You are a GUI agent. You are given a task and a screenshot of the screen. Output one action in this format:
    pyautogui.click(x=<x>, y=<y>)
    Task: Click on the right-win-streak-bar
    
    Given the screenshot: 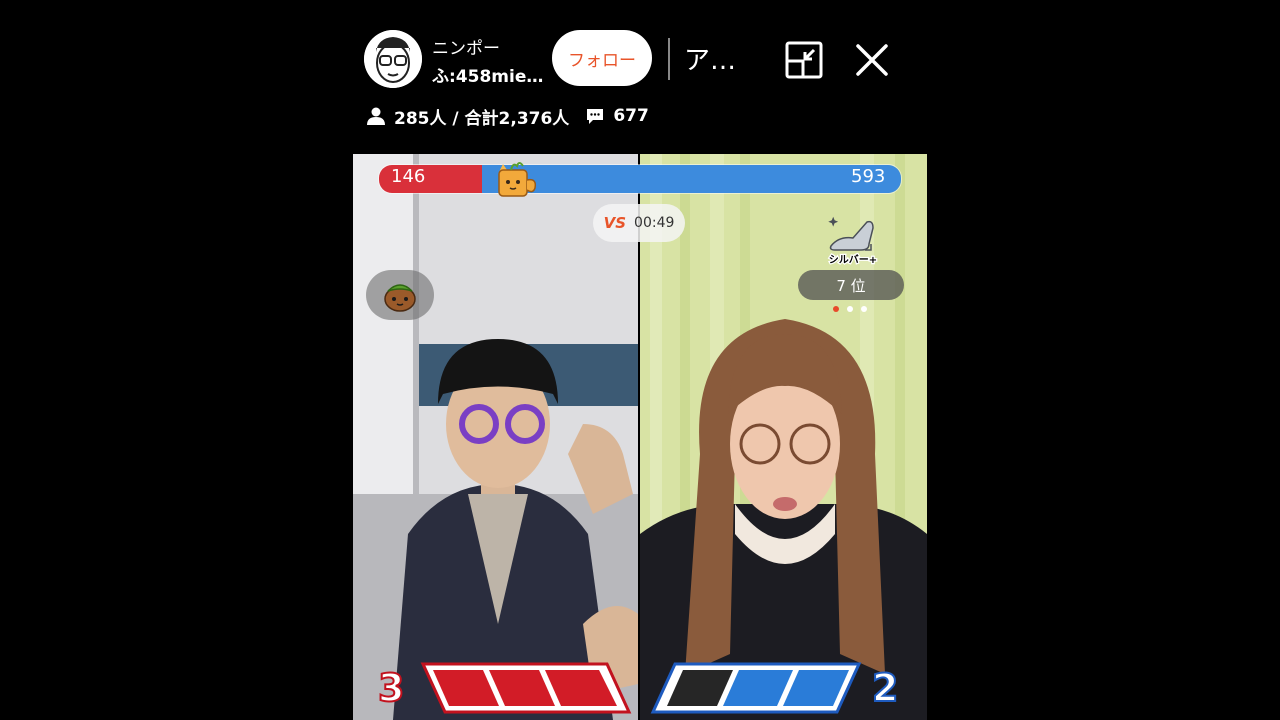 What is the action you would take?
    pyautogui.click(x=756, y=688)
    